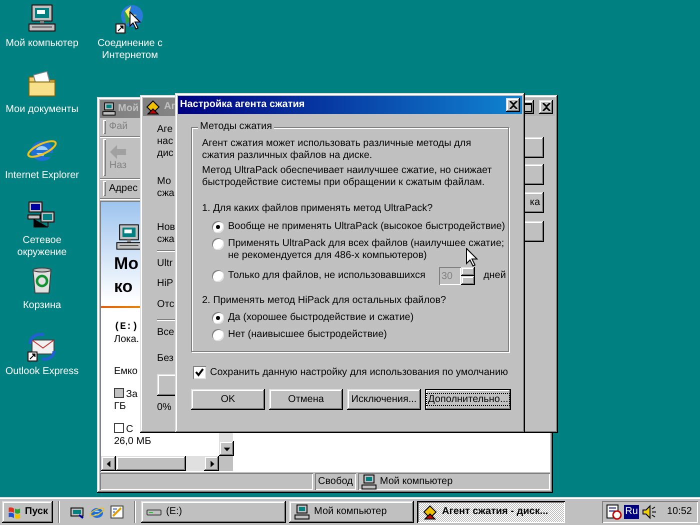 The image size is (700, 525). Describe the element at coordinates (347, 177) in the screenshot. I see `description-text: Метод UltraPack обеспечивает наилучшее сжатие, но снижает быстродействие системы при обращении к сжатым файлам.` at that location.